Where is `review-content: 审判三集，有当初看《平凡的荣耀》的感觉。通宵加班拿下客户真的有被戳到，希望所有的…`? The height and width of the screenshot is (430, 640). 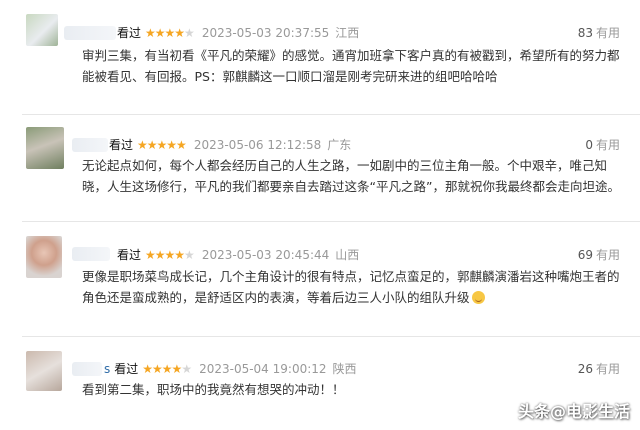
review-content: 审判三集，有当初看《平凡的荣耀》的感觉。通宵加班拿下客户真的有被戳到，希望所有的… is located at coordinates (351, 66).